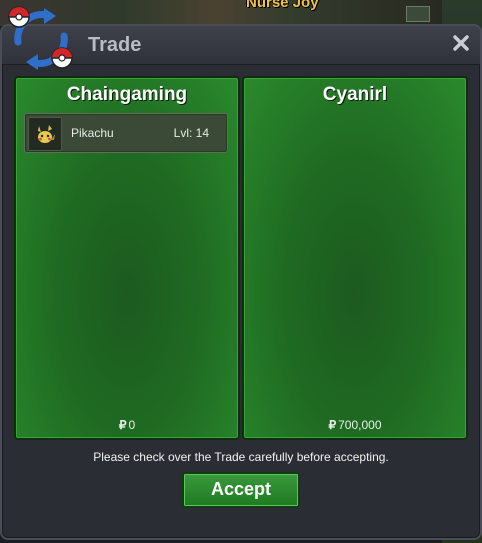 The width and height of the screenshot is (482, 543). What do you see at coordinates (45, 134) in the screenshot?
I see `pikachu-icon` at bounding box center [45, 134].